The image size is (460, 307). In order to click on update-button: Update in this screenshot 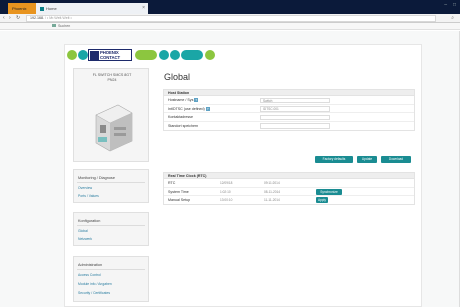, I will do `click(367, 159)`.